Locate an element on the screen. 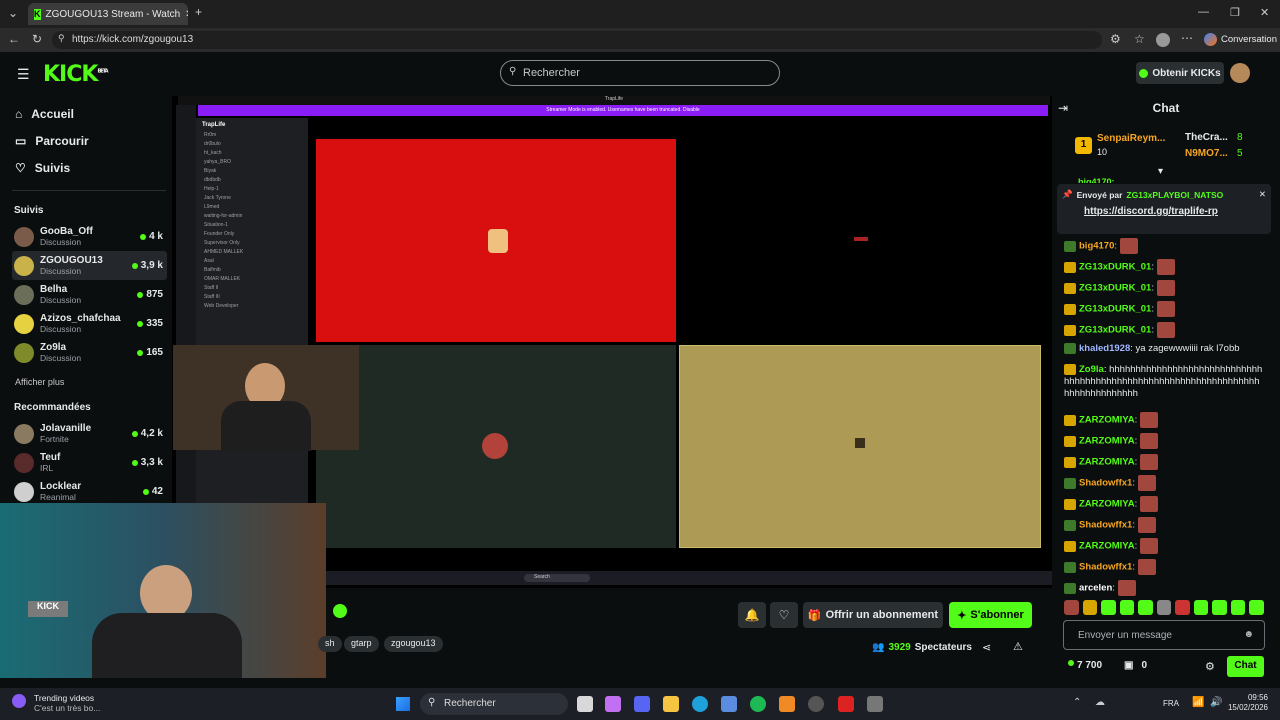 The height and width of the screenshot is (720, 1280). chat-username: Zo9la is located at coordinates (1091, 369).